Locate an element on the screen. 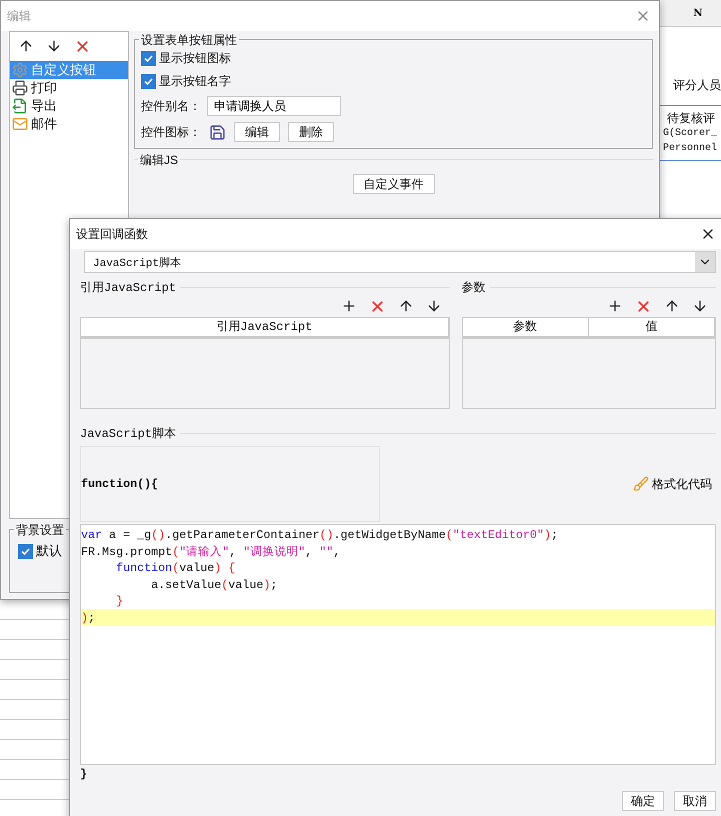 Image resolution: width=721 pixels, height=816 pixels. column-header: 值 is located at coordinates (651, 327).